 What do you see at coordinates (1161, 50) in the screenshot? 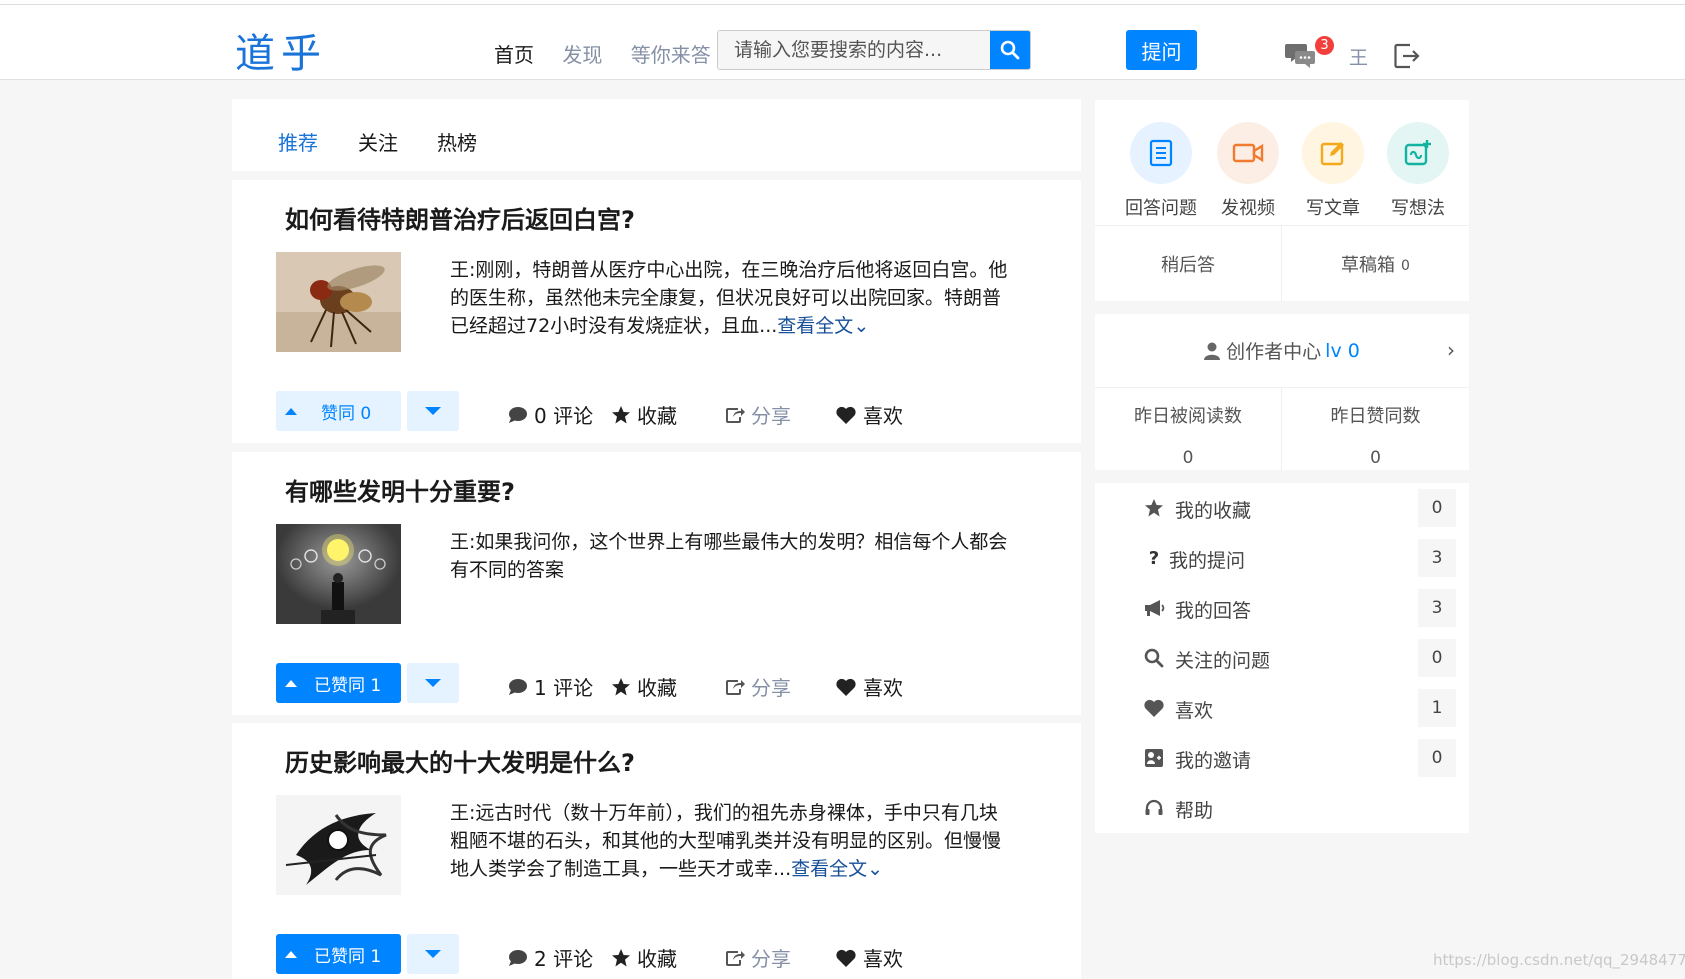
I see `ask-button: 提问` at bounding box center [1161, 50].